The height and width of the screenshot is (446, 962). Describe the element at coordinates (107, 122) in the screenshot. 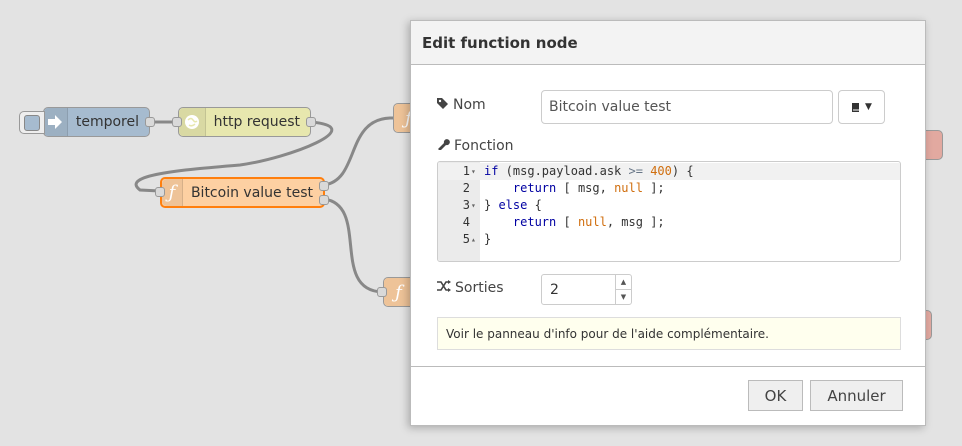

I see `inject-node-label: temporel` at that location.